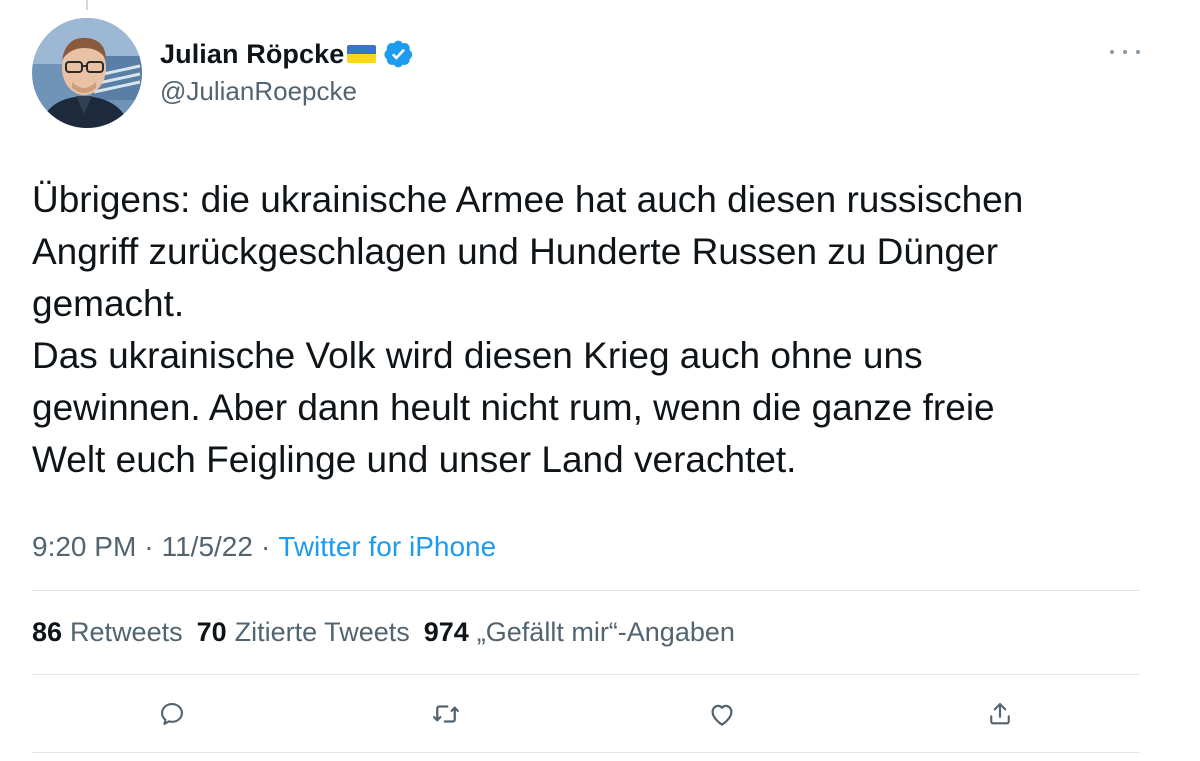 The width and height of the screenshot is (1200, 761). What do you see at coordinates (586, 714) in the screenshot?
I see `action-bar` at bounding box center [586, 714].